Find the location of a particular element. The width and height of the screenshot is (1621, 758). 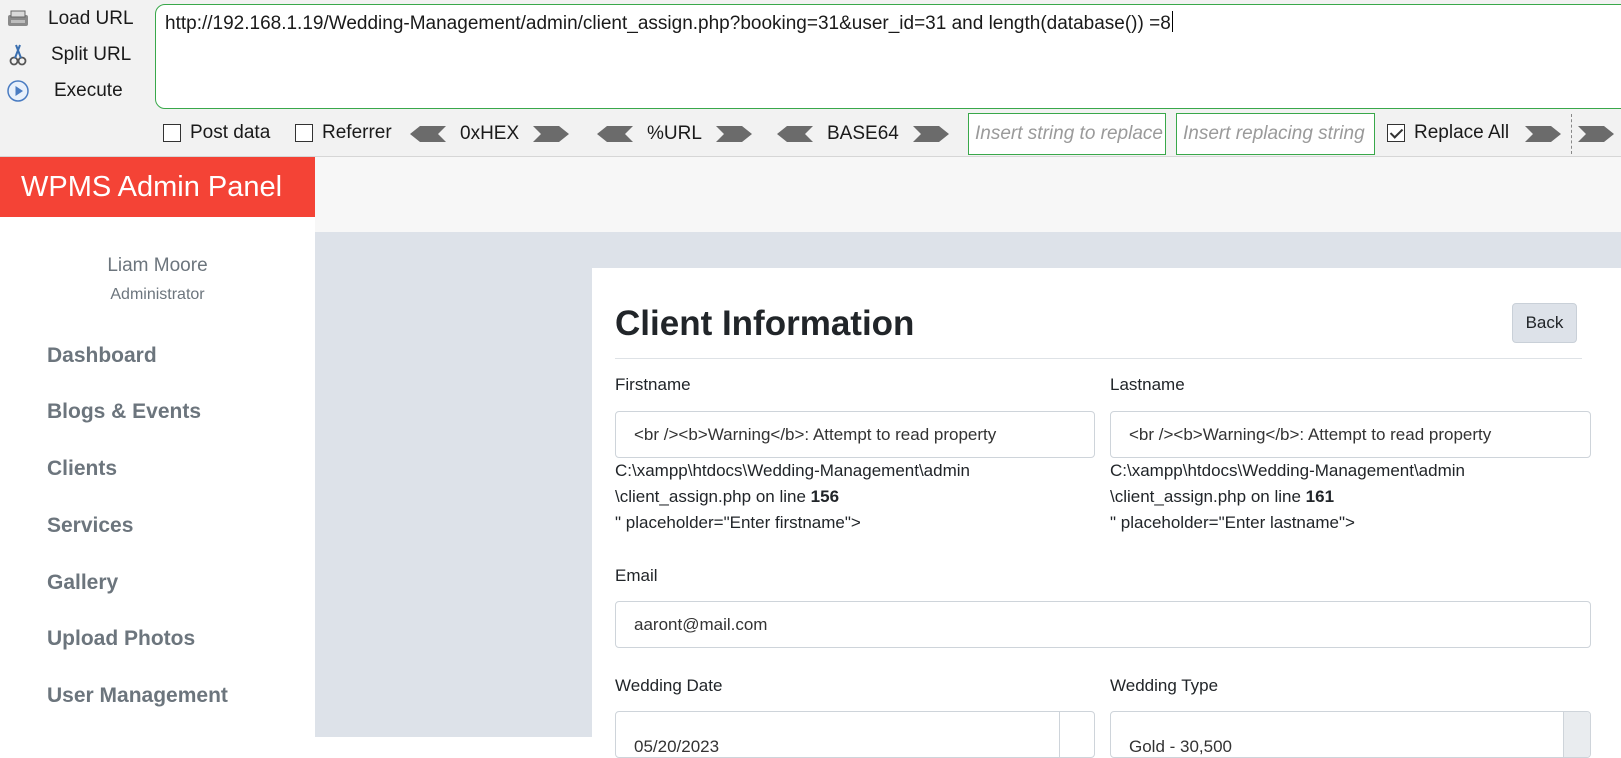

page-title: Client Information is located at coordinates (765, 323).